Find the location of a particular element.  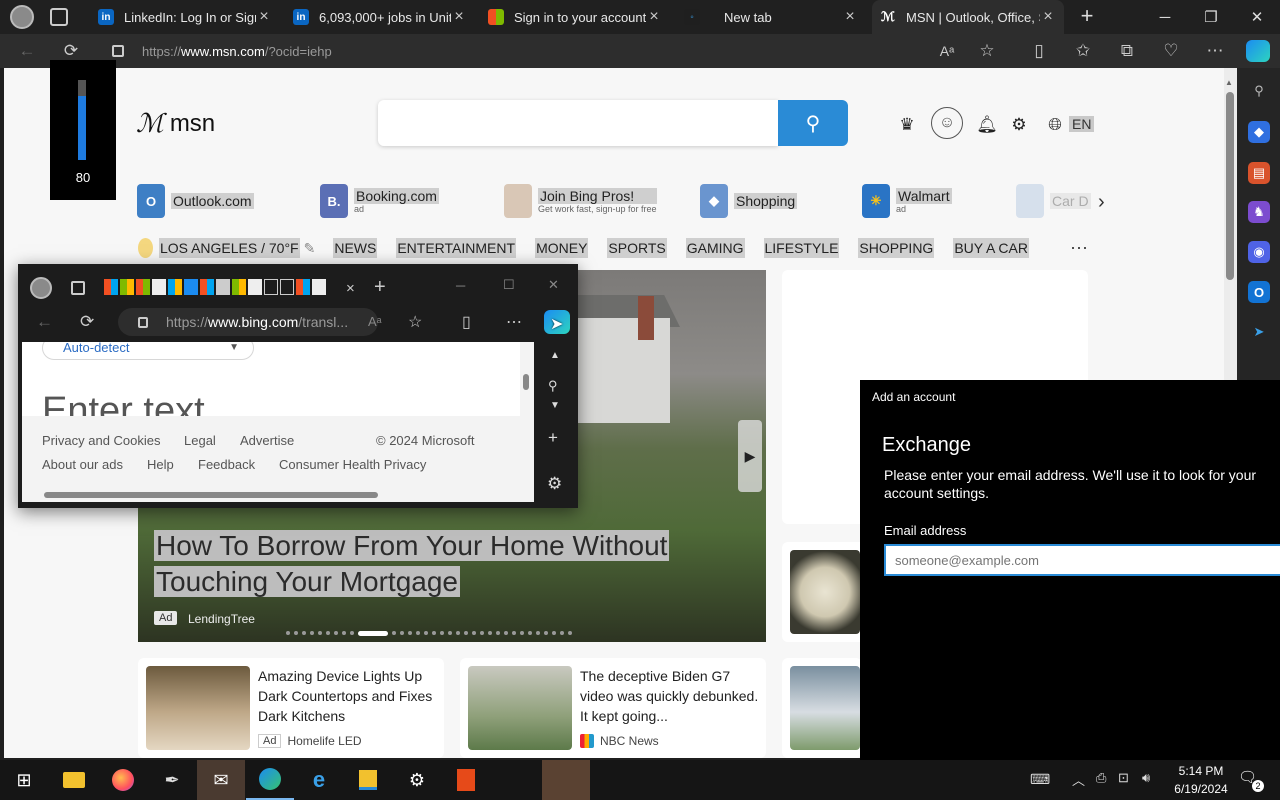

footer-privacy-link: Privacy and Cookies is located at coordinates (101, 440).